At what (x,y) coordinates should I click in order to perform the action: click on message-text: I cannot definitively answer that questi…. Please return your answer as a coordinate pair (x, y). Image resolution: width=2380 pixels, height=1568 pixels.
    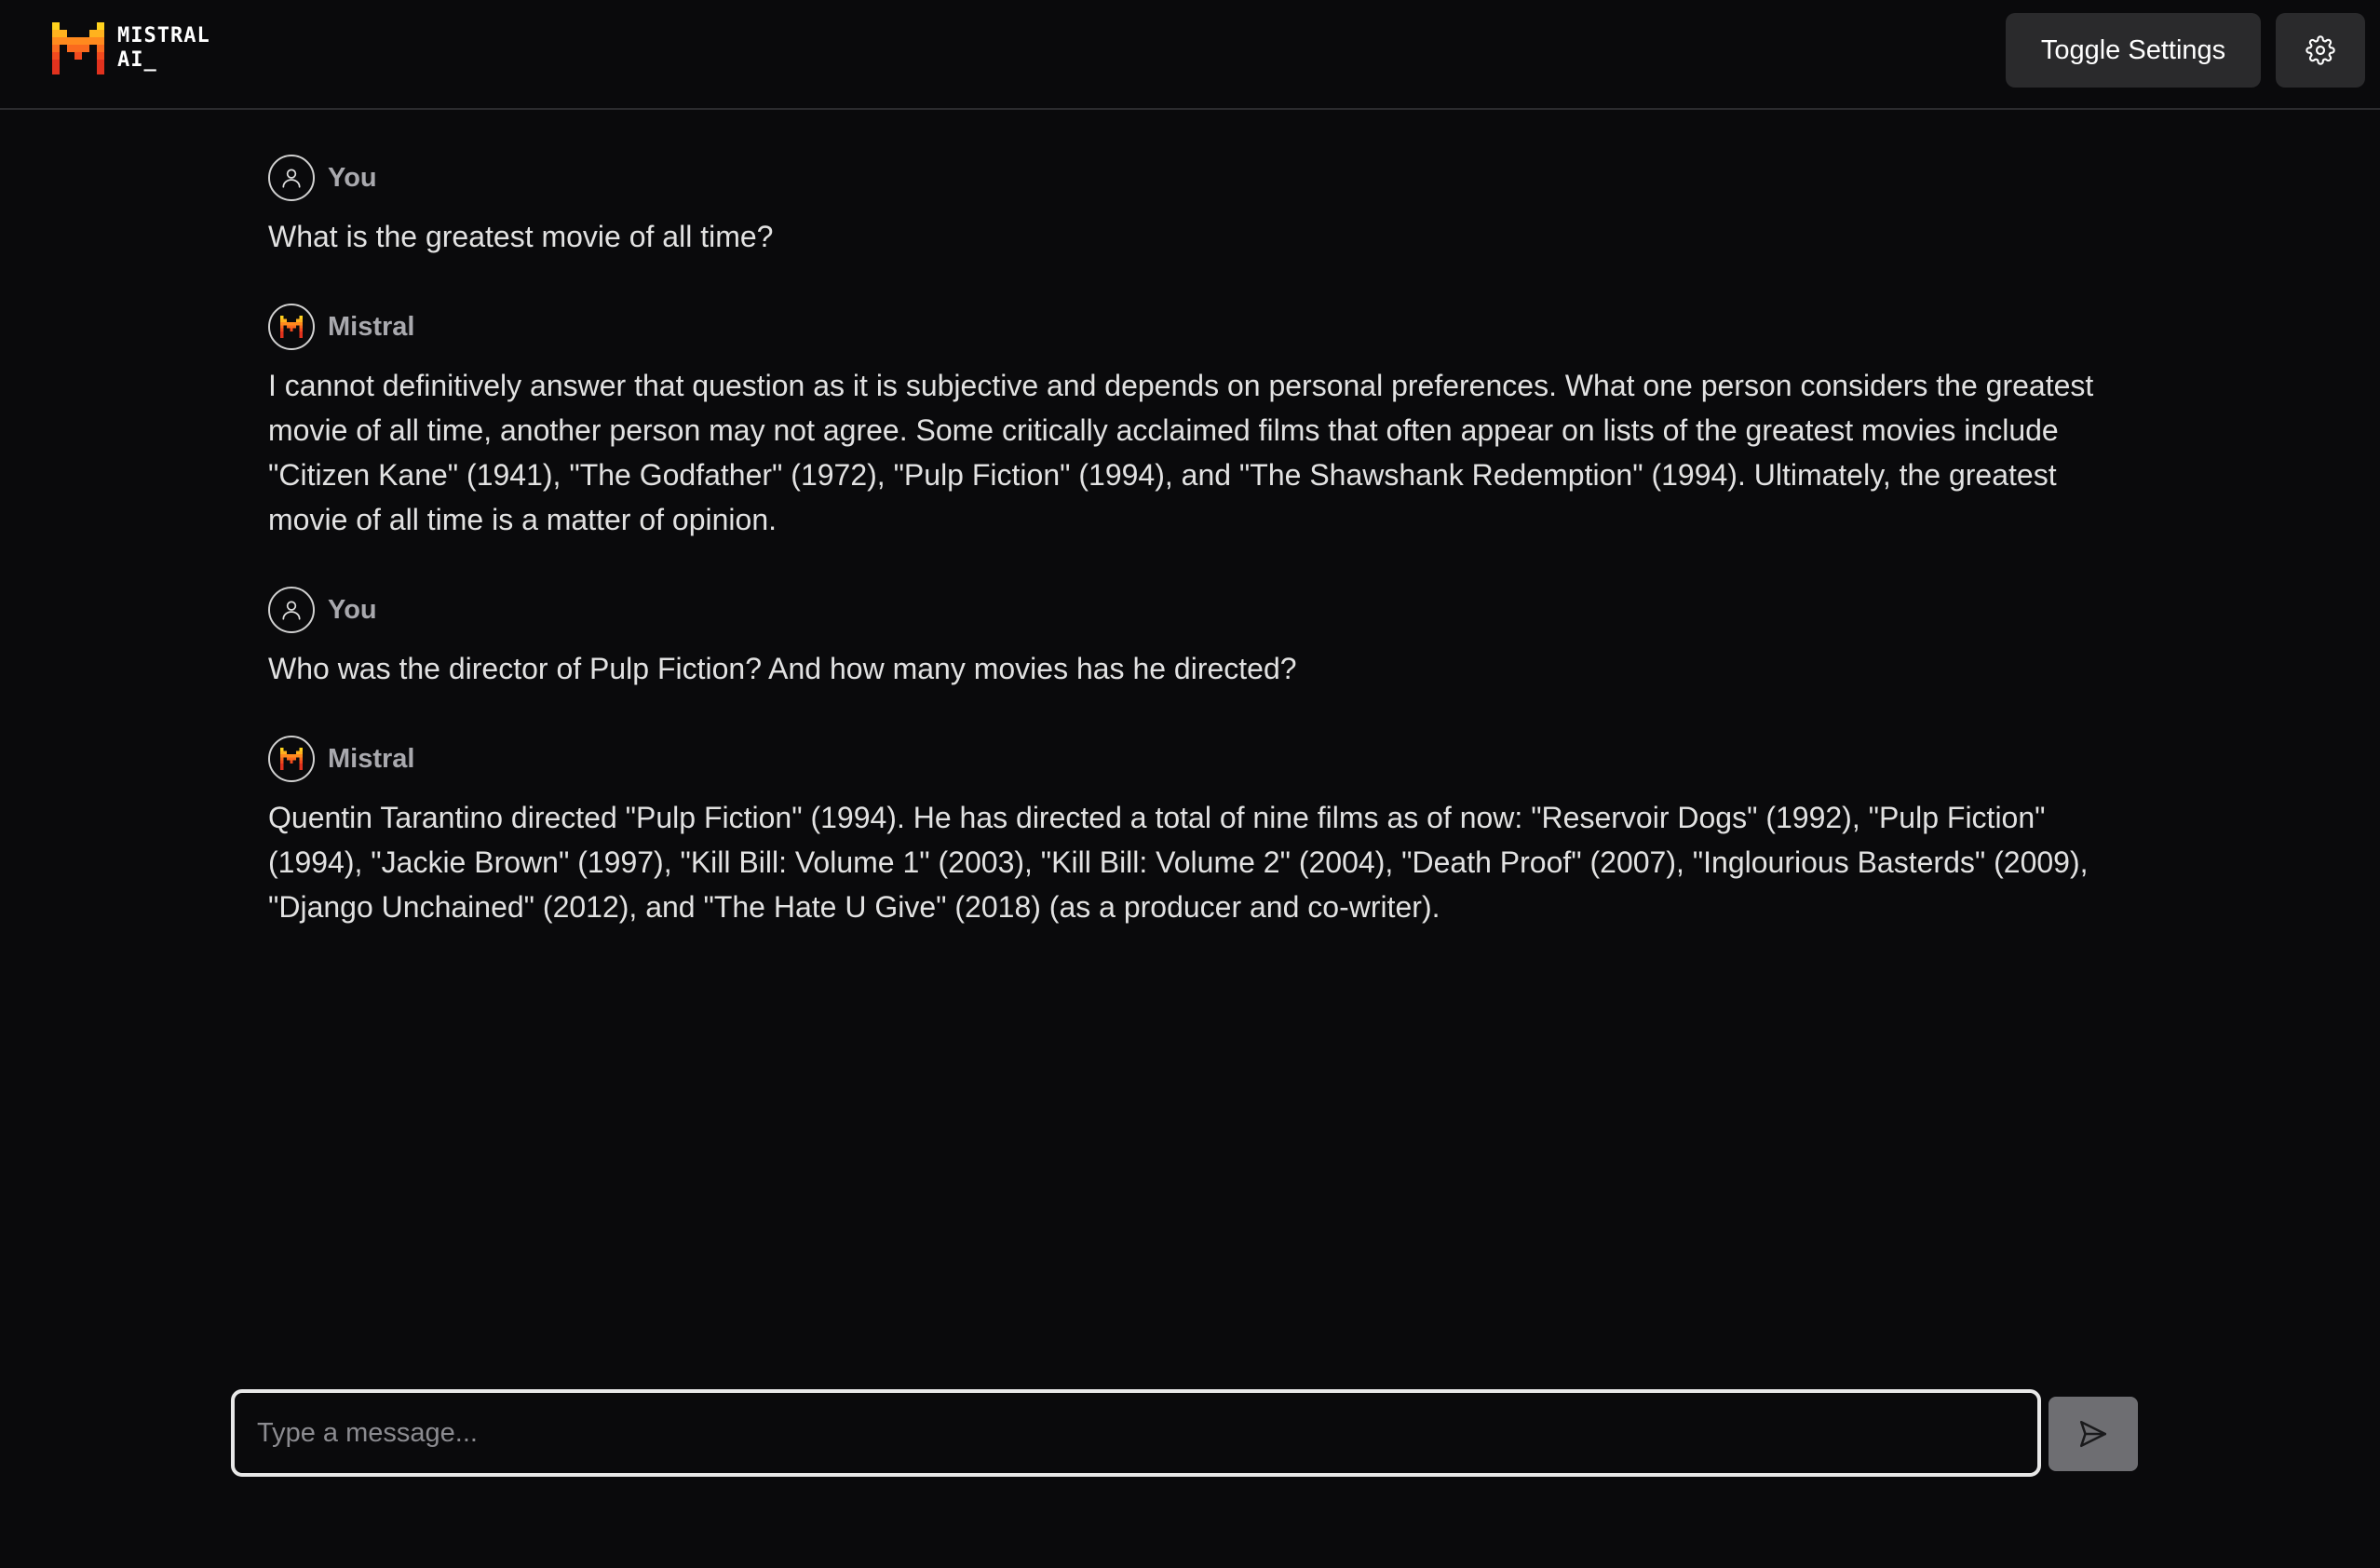
    Looking at the image, I should click on (1181, 452).